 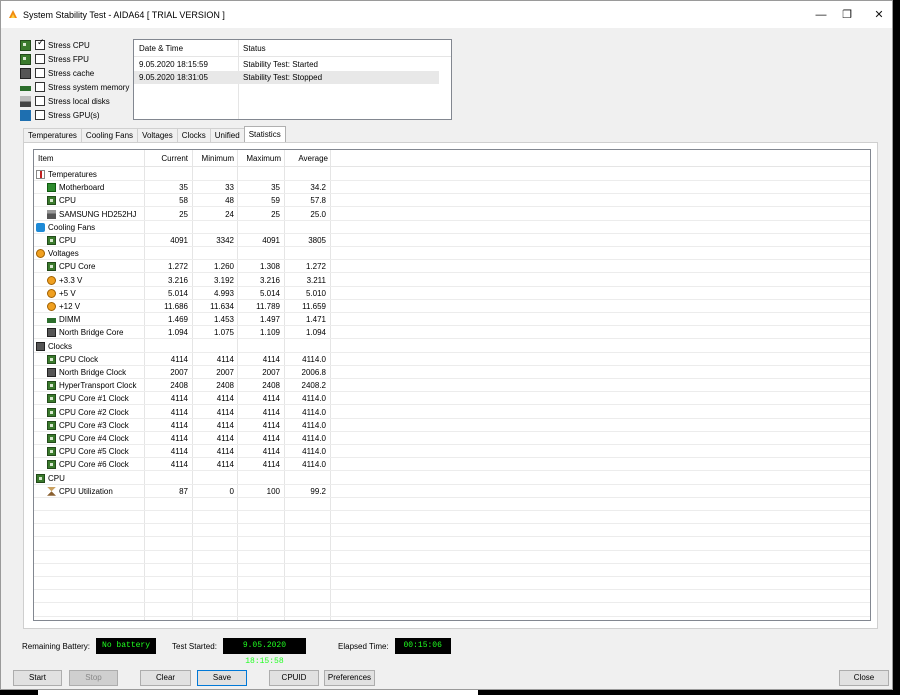 I want to click on table-row: North Bridge Core 1.094 1.075 1.109 1.094, so click(x=452, y=333).